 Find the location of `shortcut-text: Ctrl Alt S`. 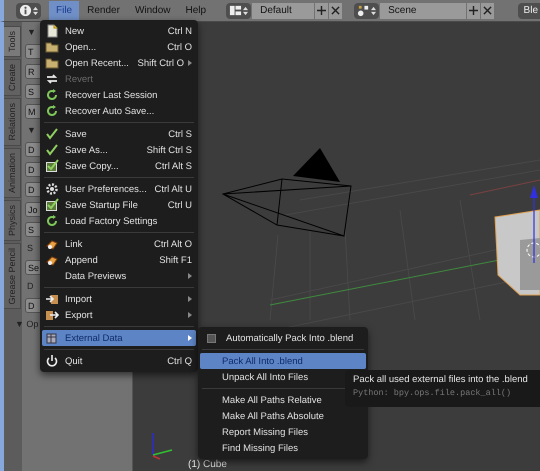

shortcut-text: Ctrl Alt S is located at coordinates (173, 166).